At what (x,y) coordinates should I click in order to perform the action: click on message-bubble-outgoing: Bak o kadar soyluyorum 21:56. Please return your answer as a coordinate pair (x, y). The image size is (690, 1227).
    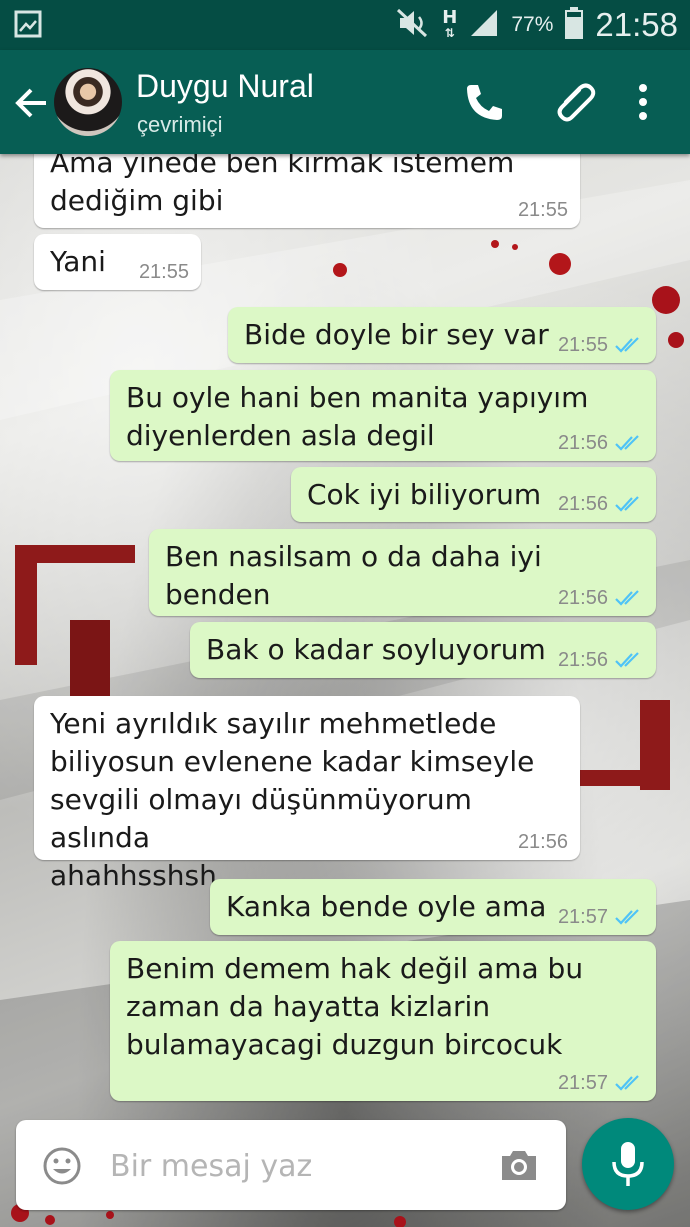
    Looking at the image, I should click on (423, 650).